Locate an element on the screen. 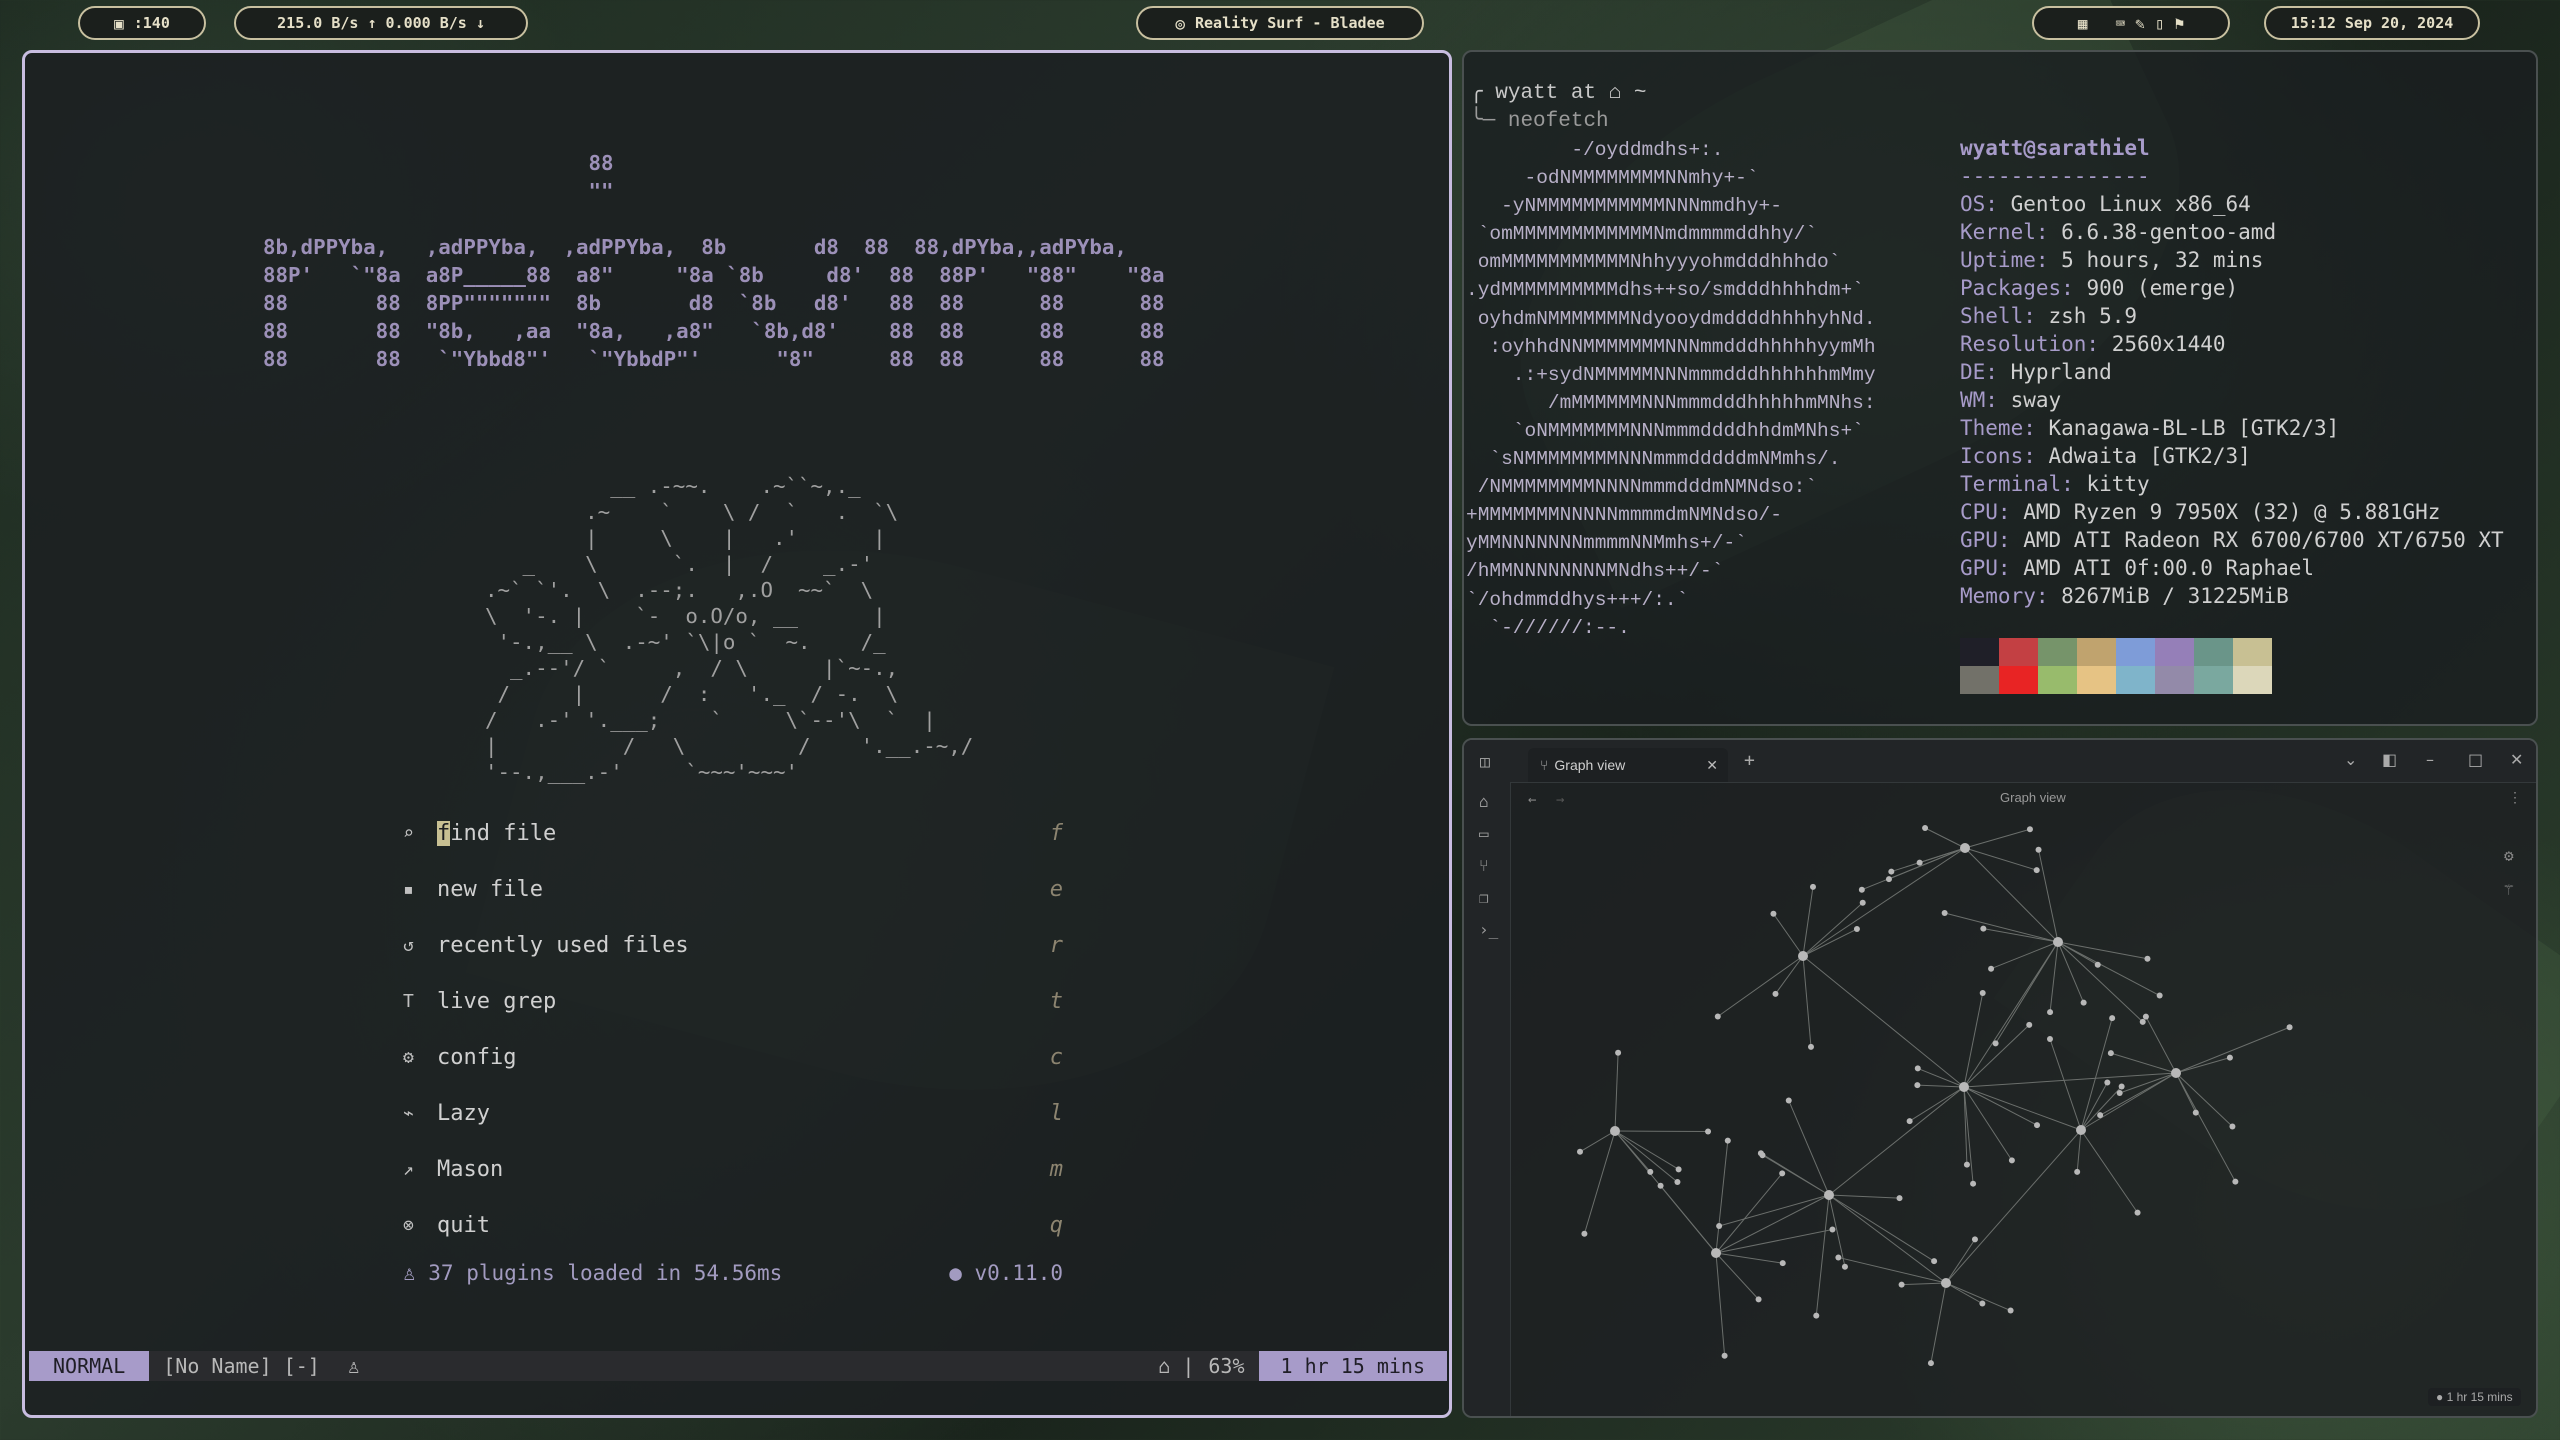 This screenshot has width=2560, height=1440. menu-item-recent-files: ↺ recently used files r is located at coordinates (733, 945).